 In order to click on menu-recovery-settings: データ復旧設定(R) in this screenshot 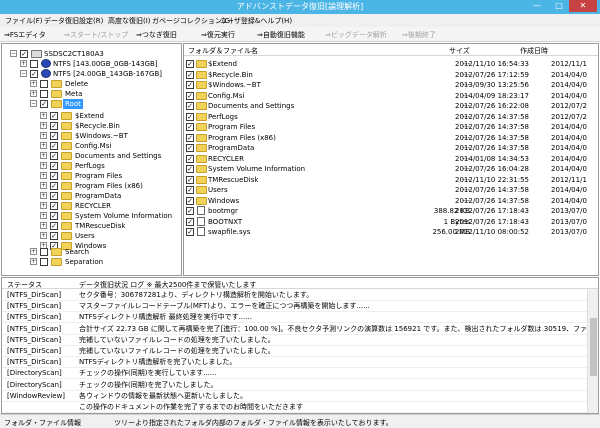, I will do `click(73, 21)`.